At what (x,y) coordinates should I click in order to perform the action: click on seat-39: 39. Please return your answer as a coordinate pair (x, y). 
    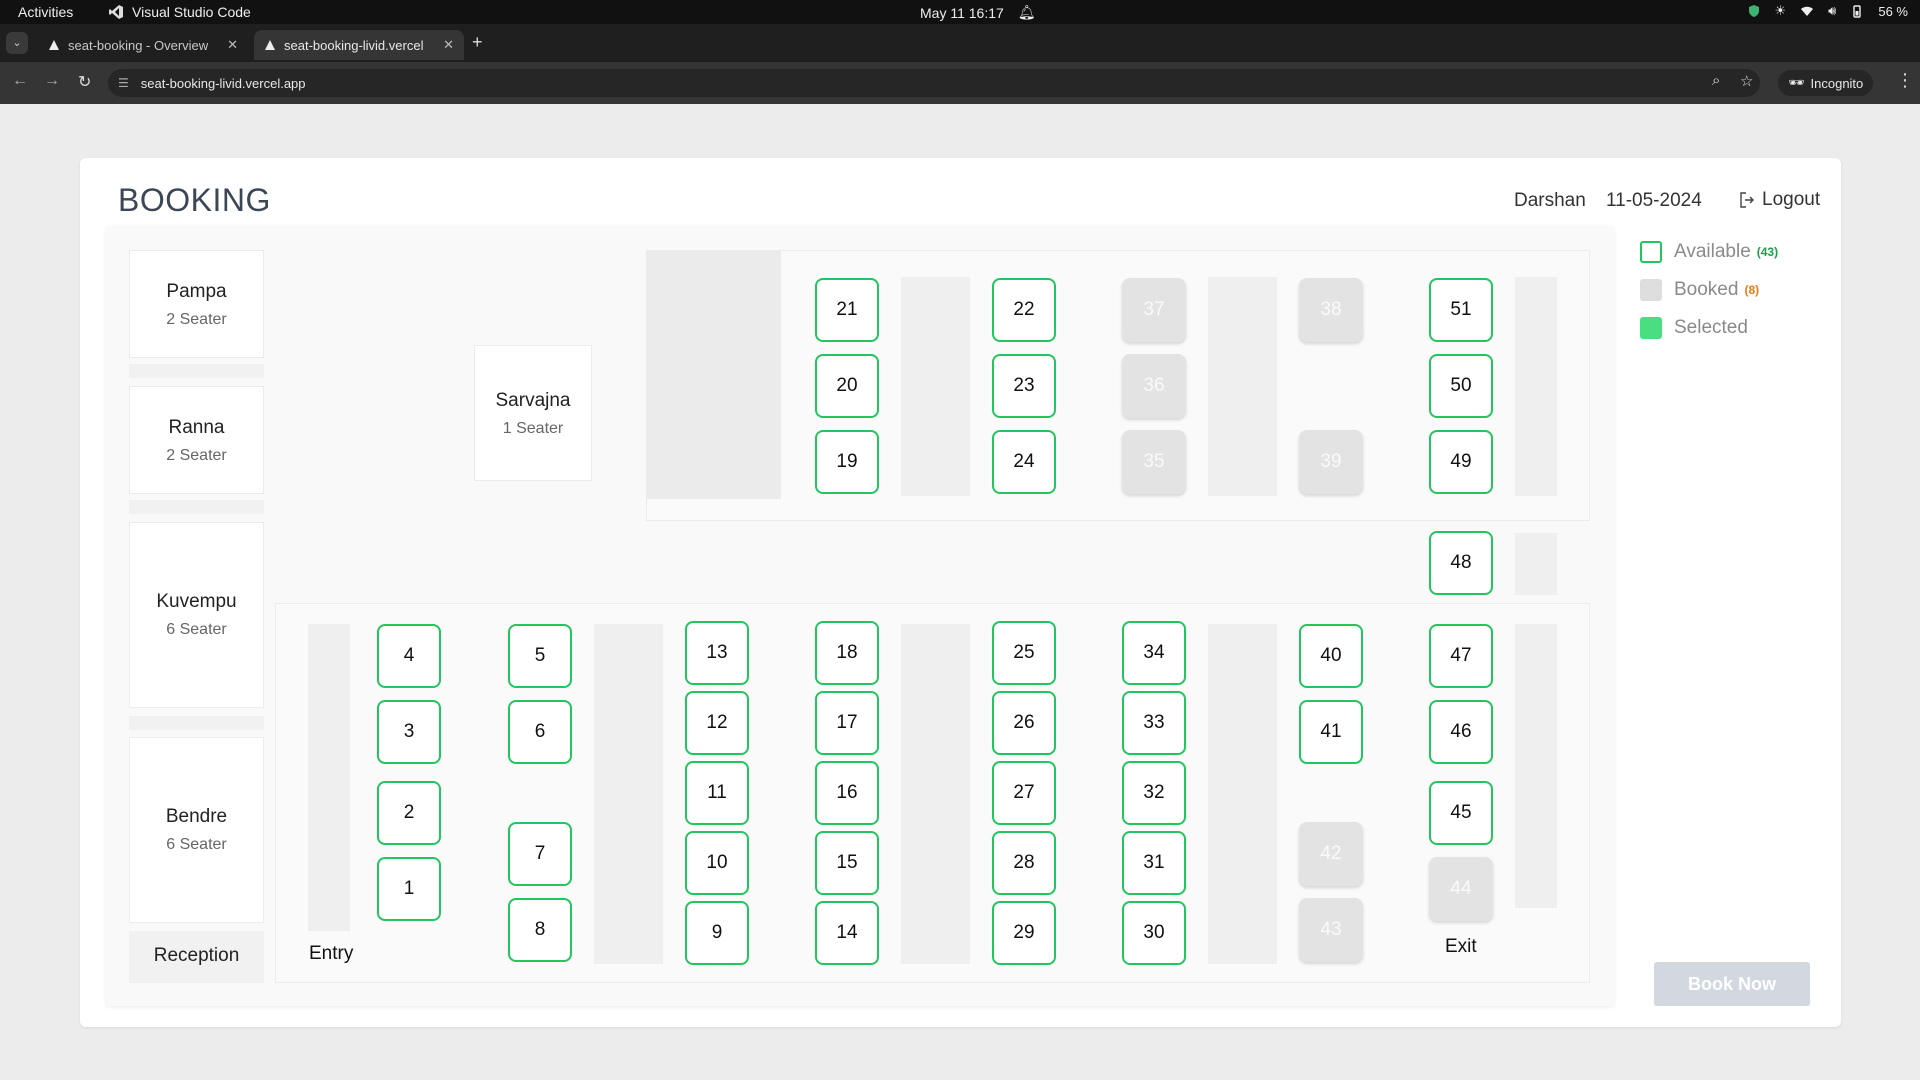
    Looking at the image, I should click on (1331, 462).